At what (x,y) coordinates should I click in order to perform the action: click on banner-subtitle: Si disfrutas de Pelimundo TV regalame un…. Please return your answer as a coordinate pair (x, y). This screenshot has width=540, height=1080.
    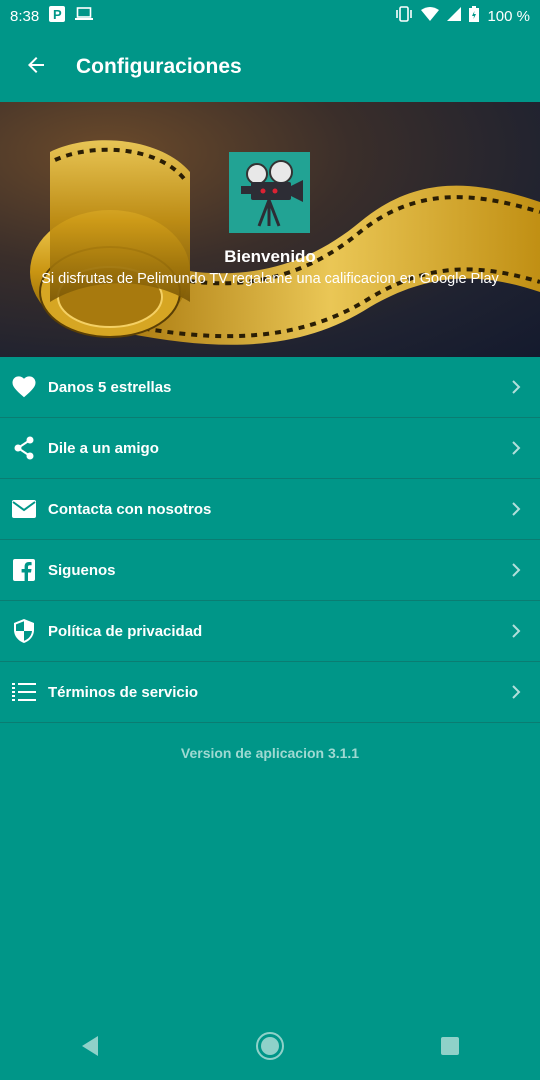
    Looking at the image, I should click on (270, 279).